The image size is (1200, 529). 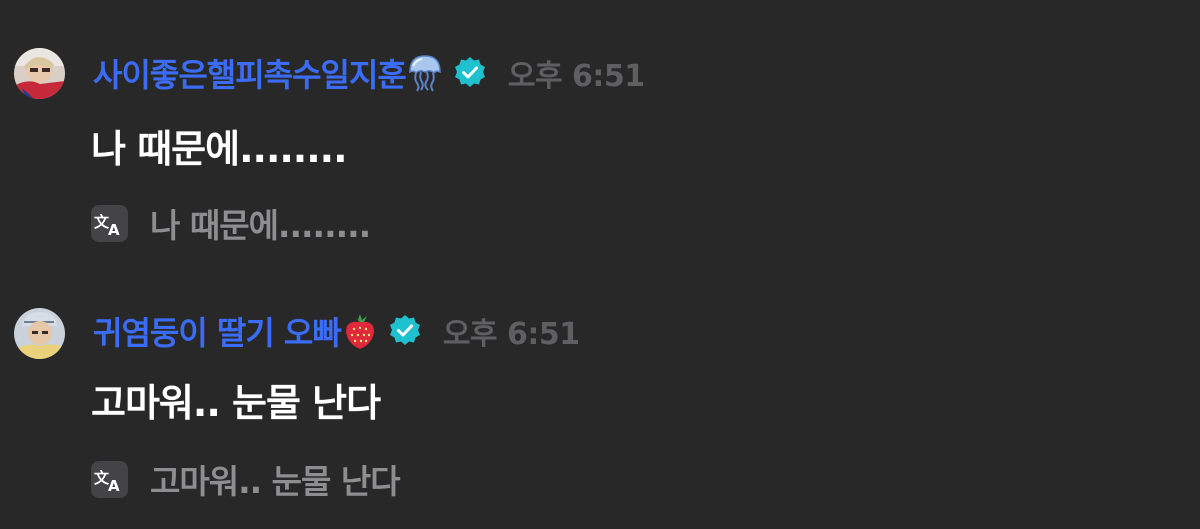 I want to click on translation-text: 고마워.. 눈물 난다, so click(x=275, y=481).